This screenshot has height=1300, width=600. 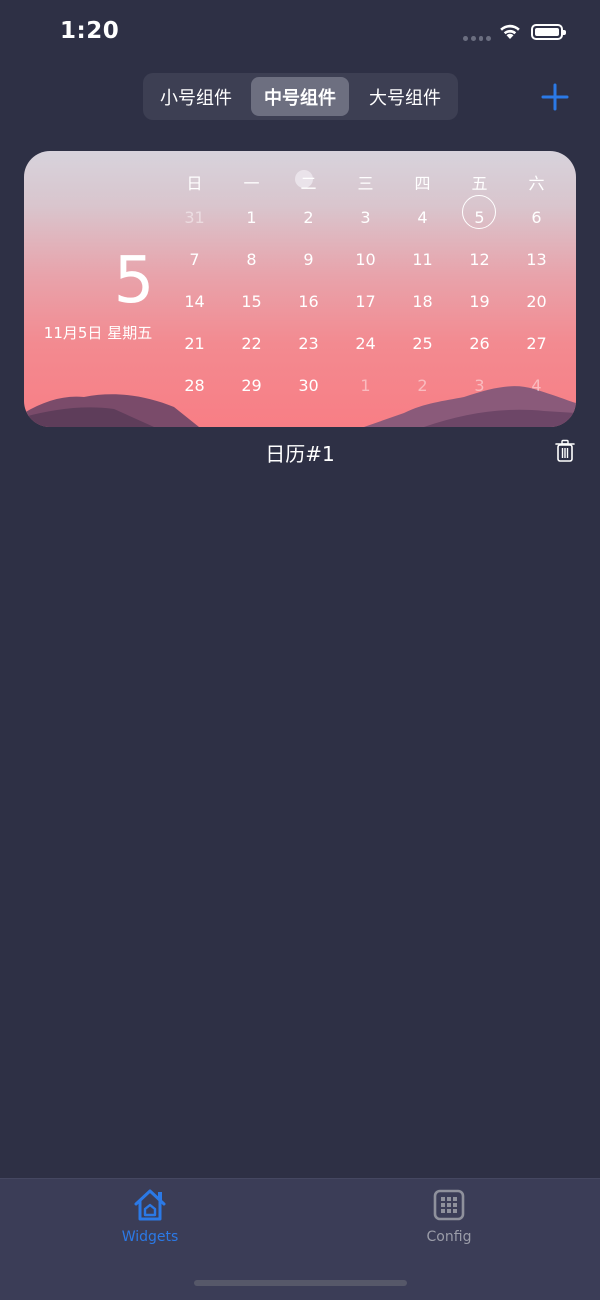 What do you see at coordinates (308, 301) in the screenshot?
I see `calendar-day: 16` at bounding box center [308, 301].